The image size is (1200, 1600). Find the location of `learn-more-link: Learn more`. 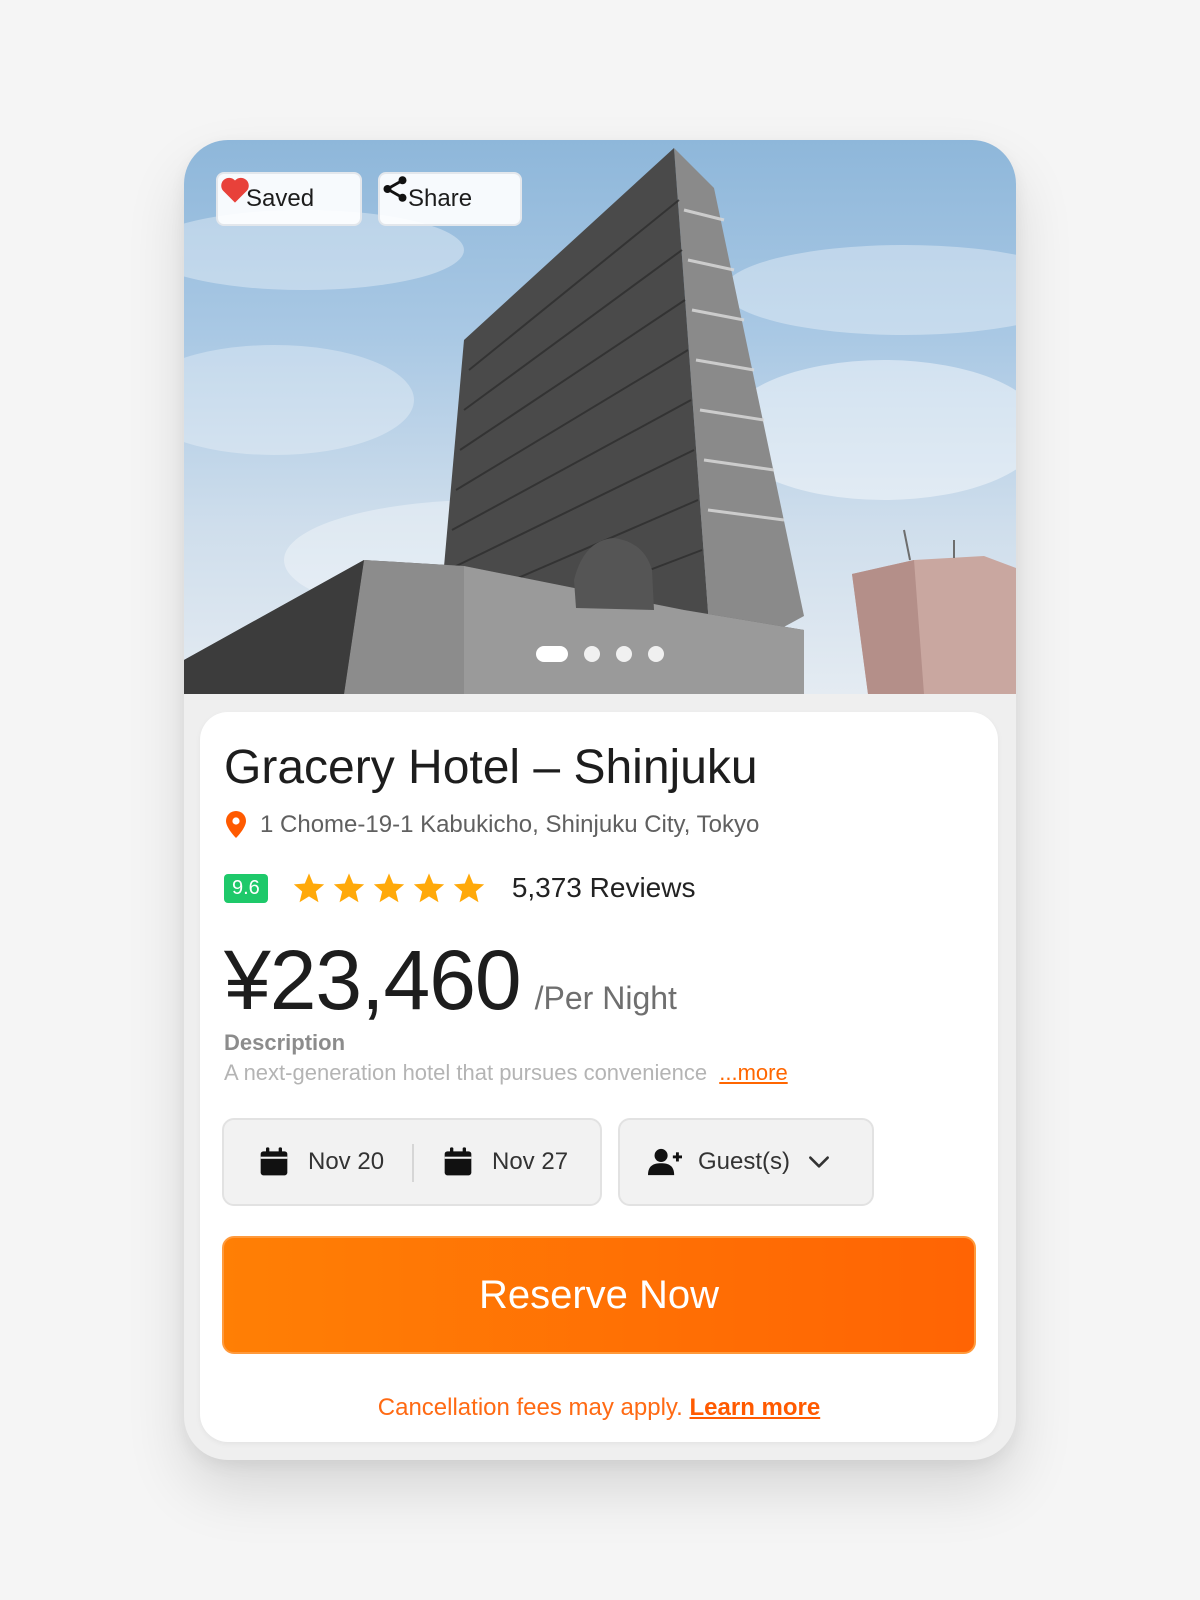

learn-more-link: Learn more is located at coordinates (755, 1407).